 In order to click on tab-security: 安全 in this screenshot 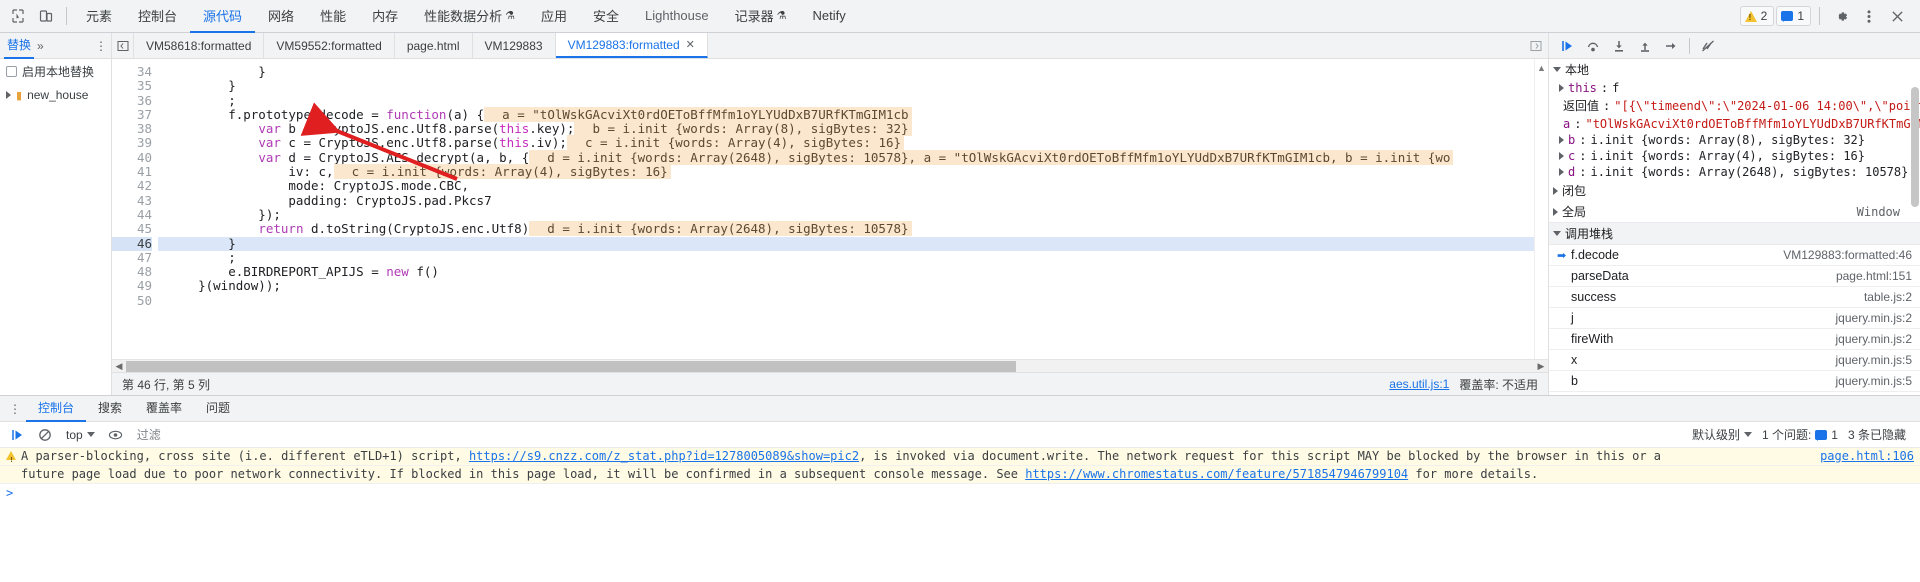, I will do `click(606, 16)`.